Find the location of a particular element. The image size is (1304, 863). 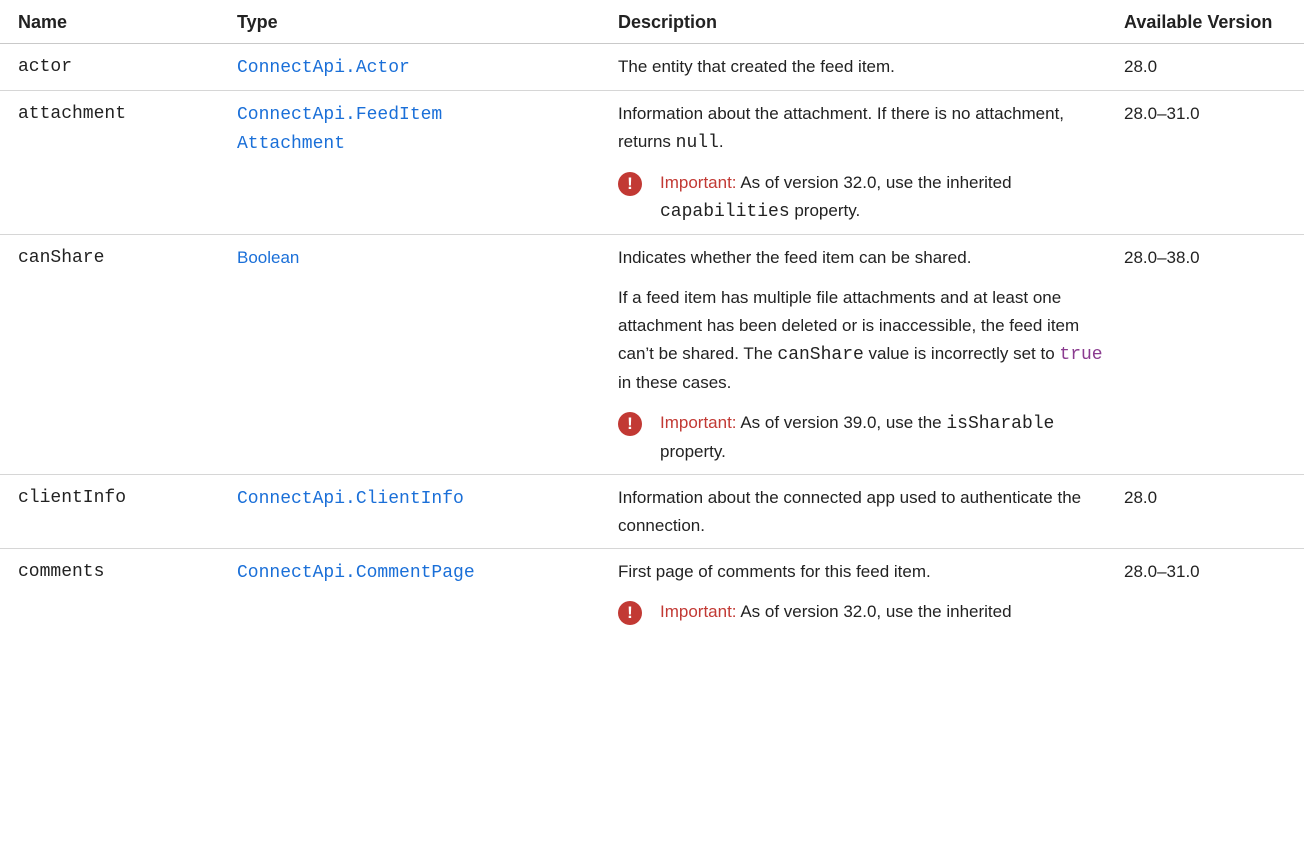

type-link-line: ConnectApi.FeedItem is located at coordinates (340, 115).